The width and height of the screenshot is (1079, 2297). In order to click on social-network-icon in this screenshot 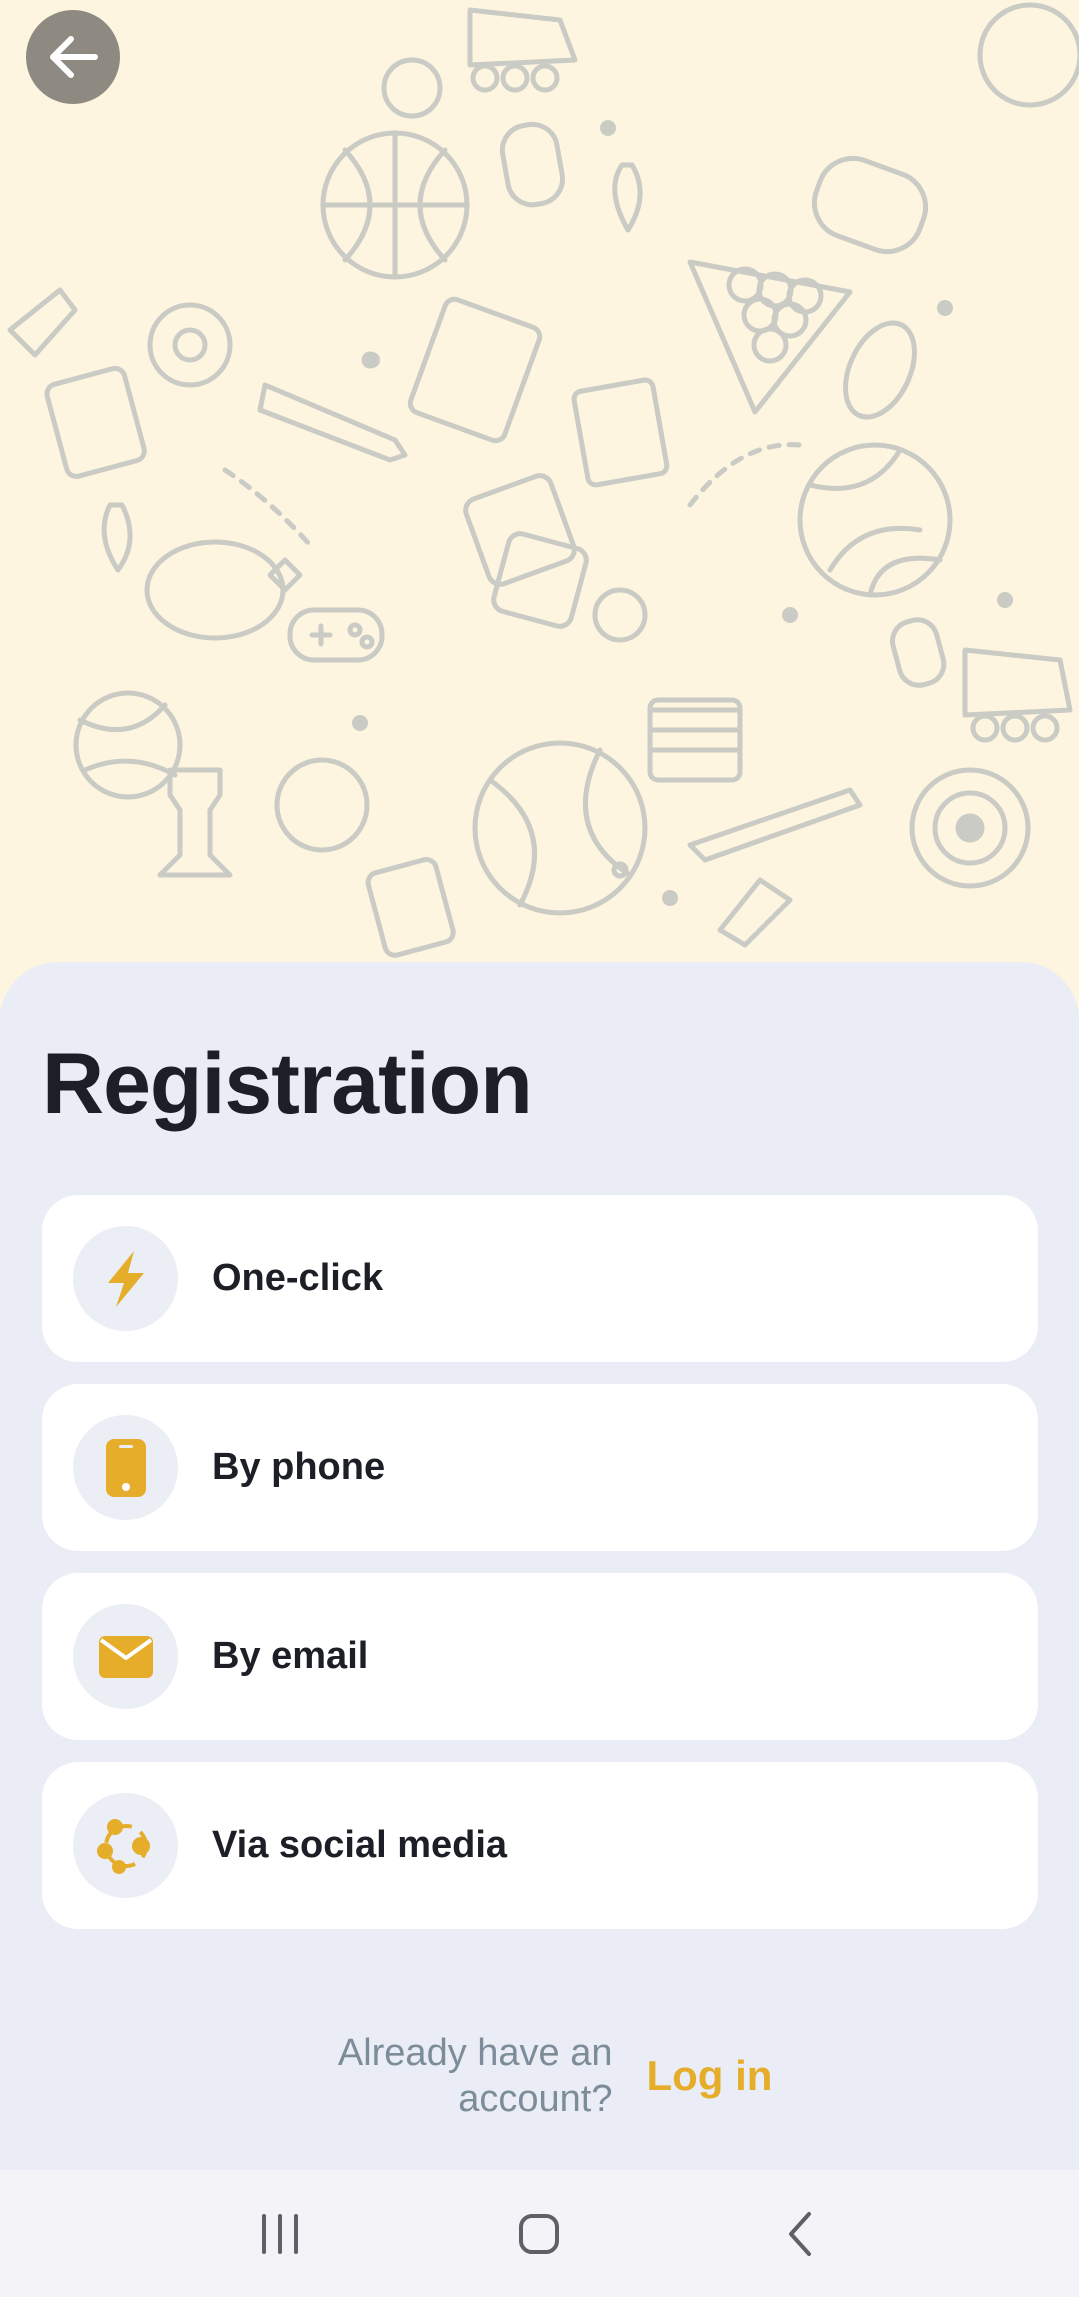, I will do `click(123, 1846)`.